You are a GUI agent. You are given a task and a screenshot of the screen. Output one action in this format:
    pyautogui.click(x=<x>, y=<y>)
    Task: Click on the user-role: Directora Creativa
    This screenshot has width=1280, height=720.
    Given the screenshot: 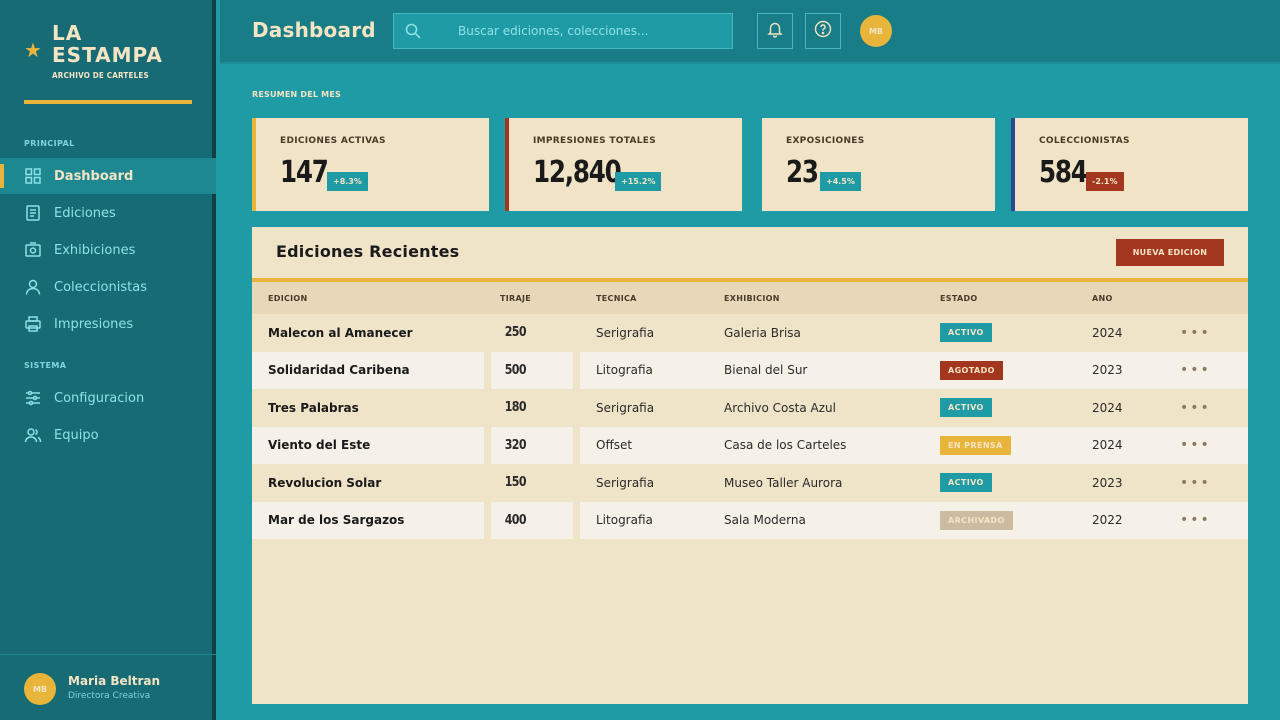 What is the action you would take?
    pyautogui.click(x=109, y=696)
    